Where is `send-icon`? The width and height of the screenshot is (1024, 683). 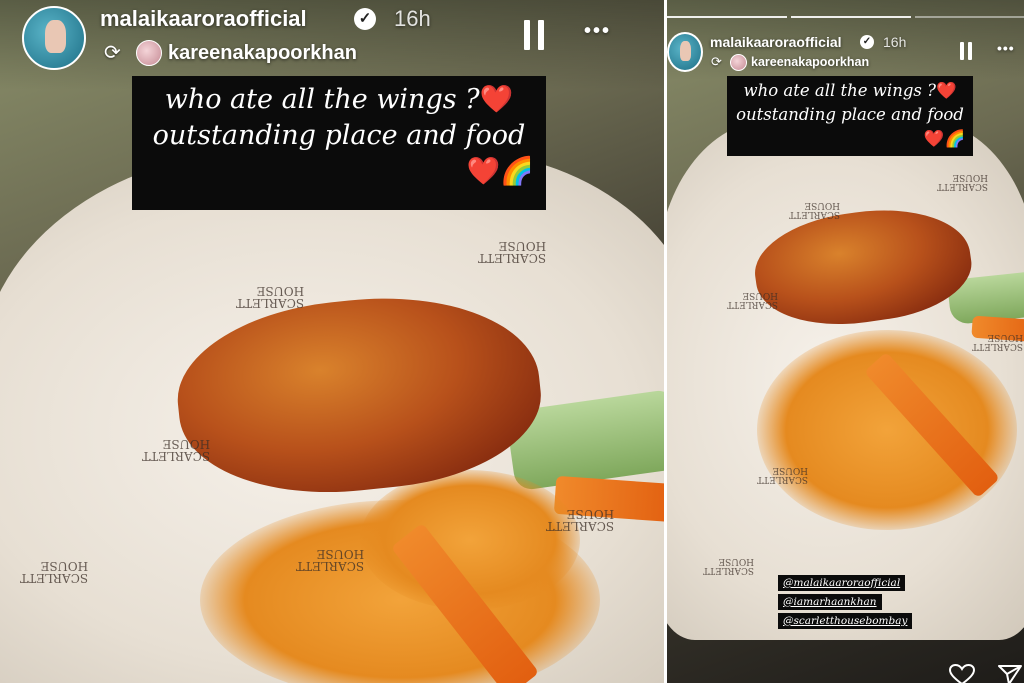
send-icon is located at coordinates (1010, 673).